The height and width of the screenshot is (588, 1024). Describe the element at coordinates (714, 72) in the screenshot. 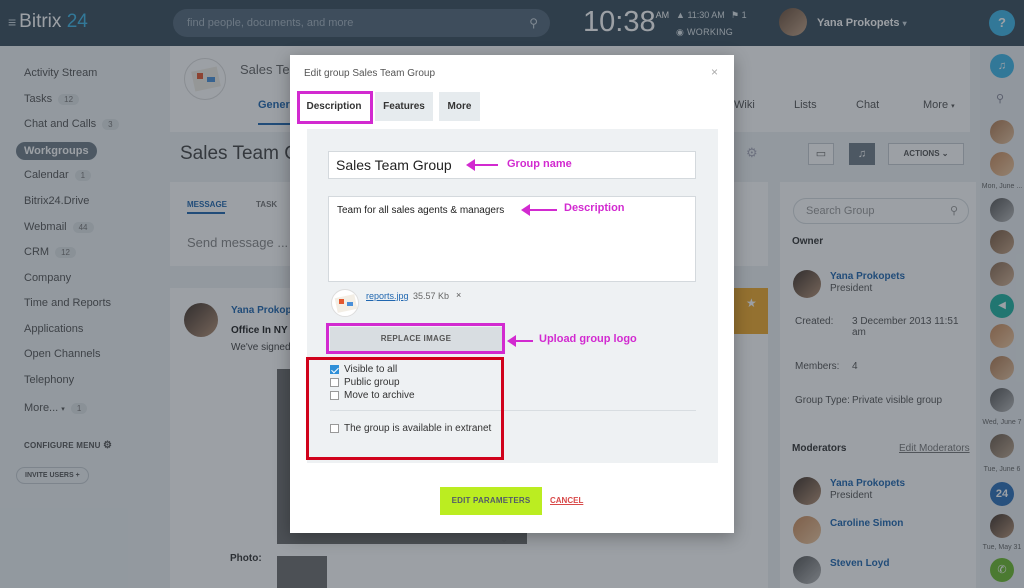

I see `close-icon: ×` at that location.